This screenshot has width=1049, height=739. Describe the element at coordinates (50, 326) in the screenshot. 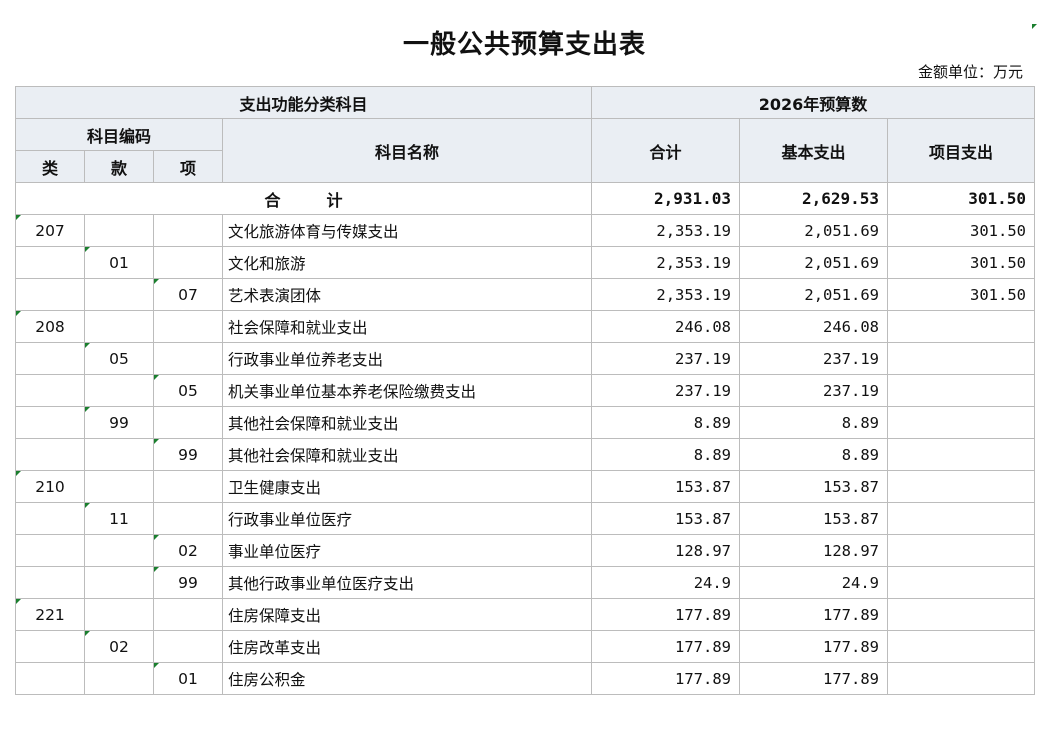

I see `code-lei-cell: 208` at that location.